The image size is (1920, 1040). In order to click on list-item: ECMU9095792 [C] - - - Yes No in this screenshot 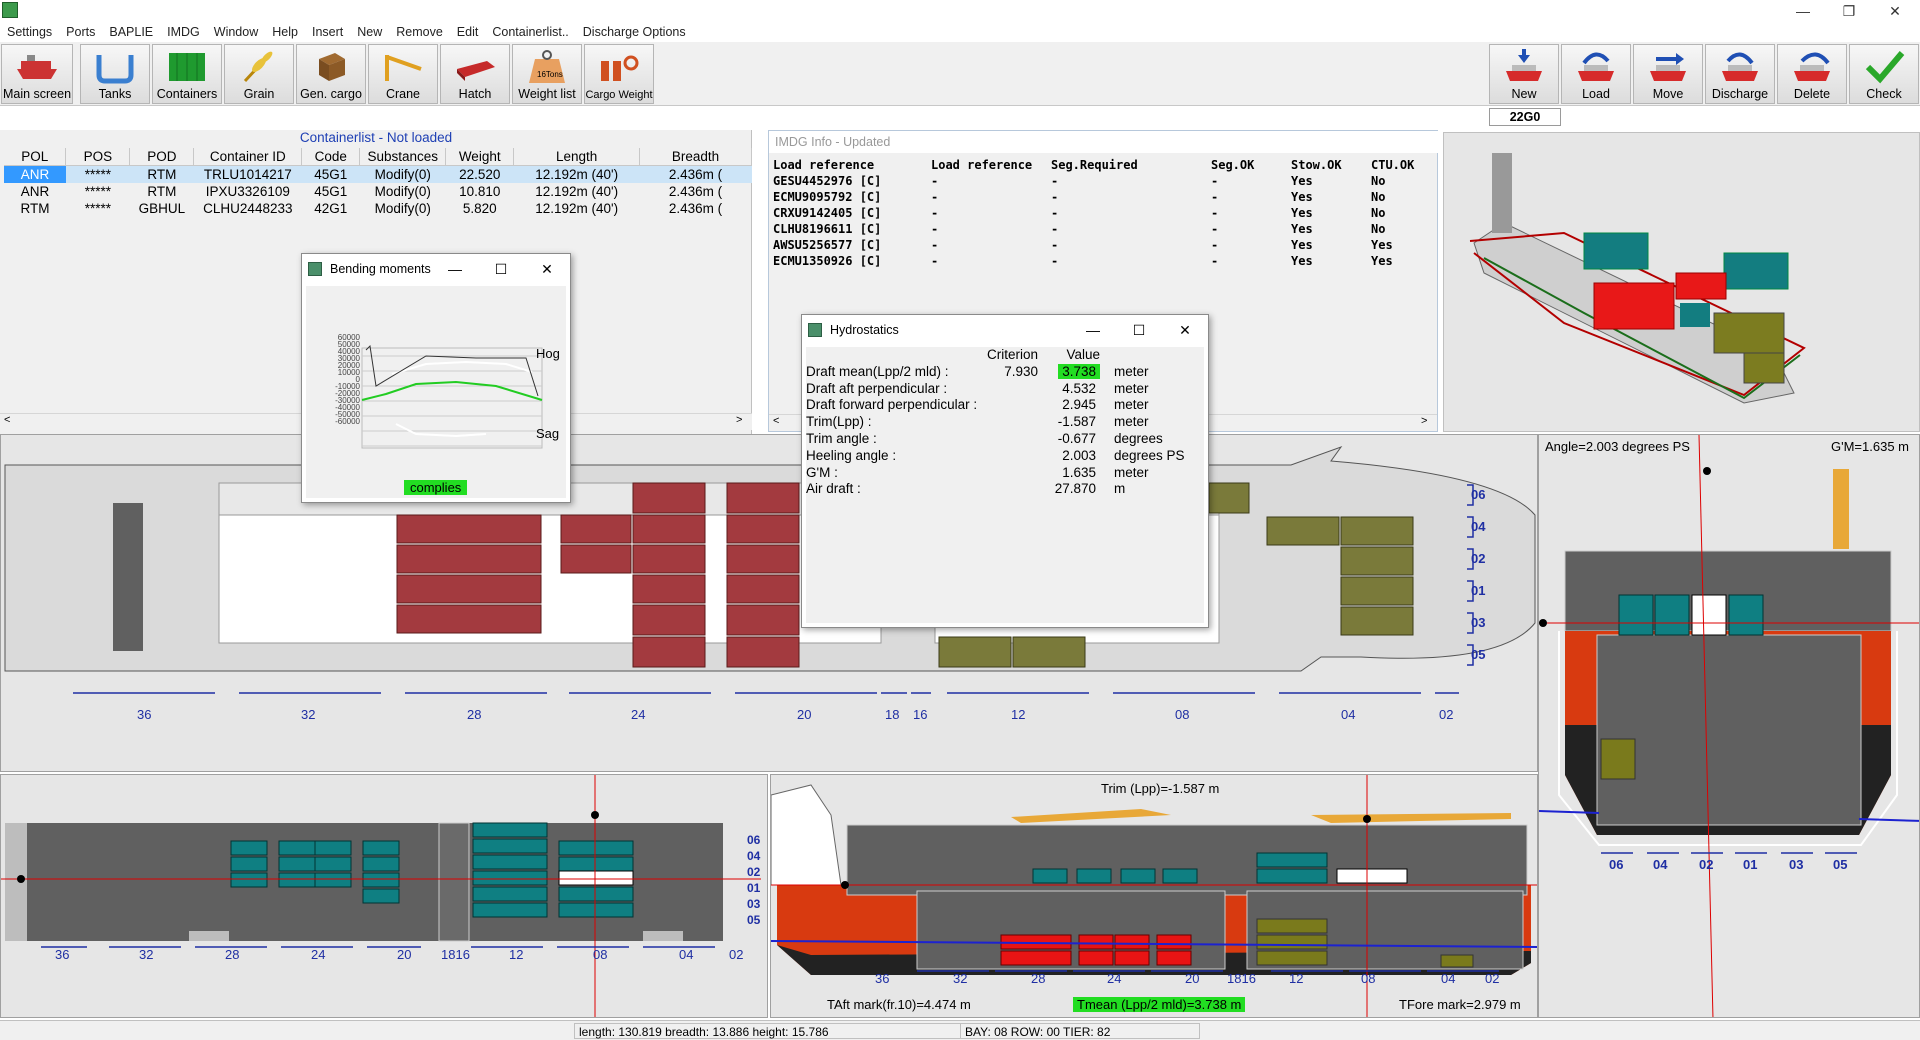, I will do `click(1102, 197)`.